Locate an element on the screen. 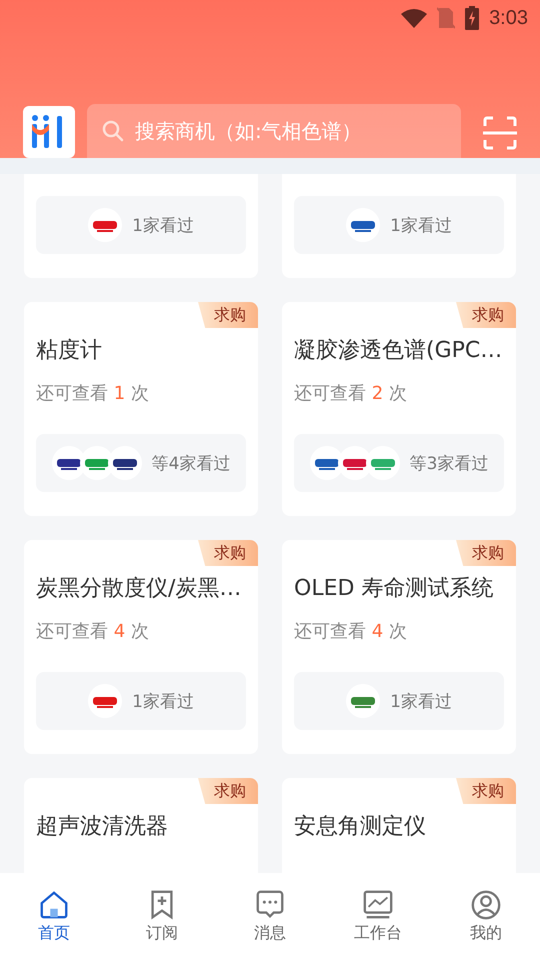 This screenshot has height=960, width=540. seen-count: 等4家看过 is located at coordinates (191, 463).